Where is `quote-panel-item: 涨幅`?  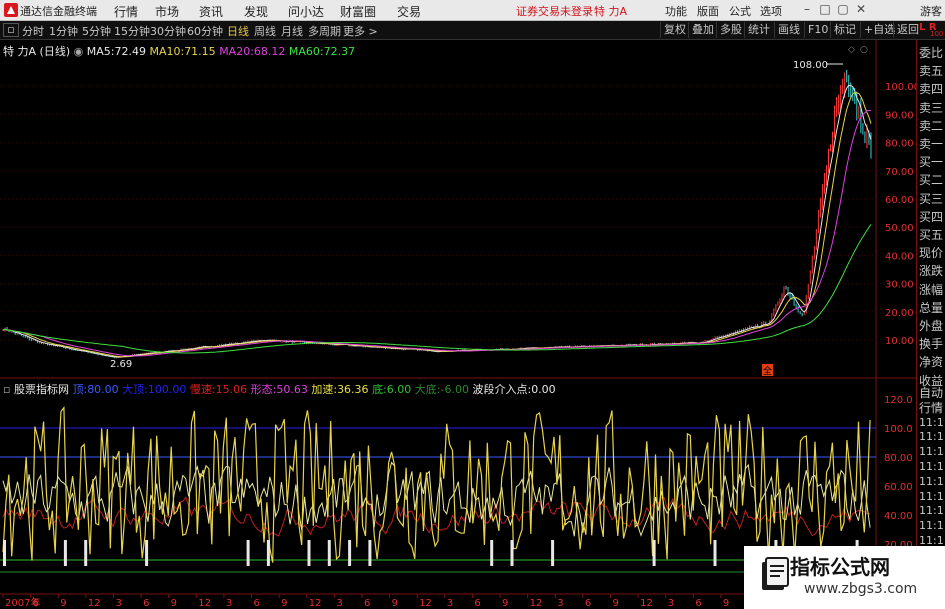 quote-panel-item: 涨幅 is located at coordinates (931, 290).